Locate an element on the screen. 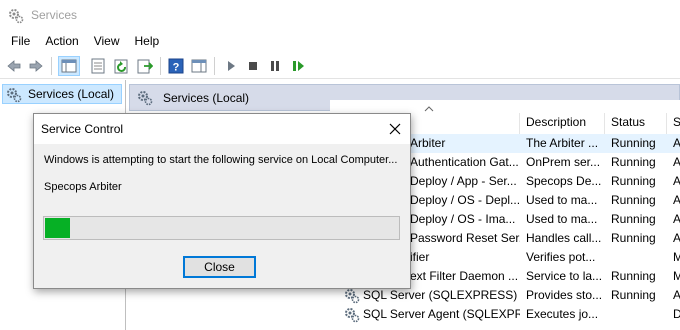 The height and width of the screenshot is (330, 680). close-button: Close is located at coordinates (219, 267).